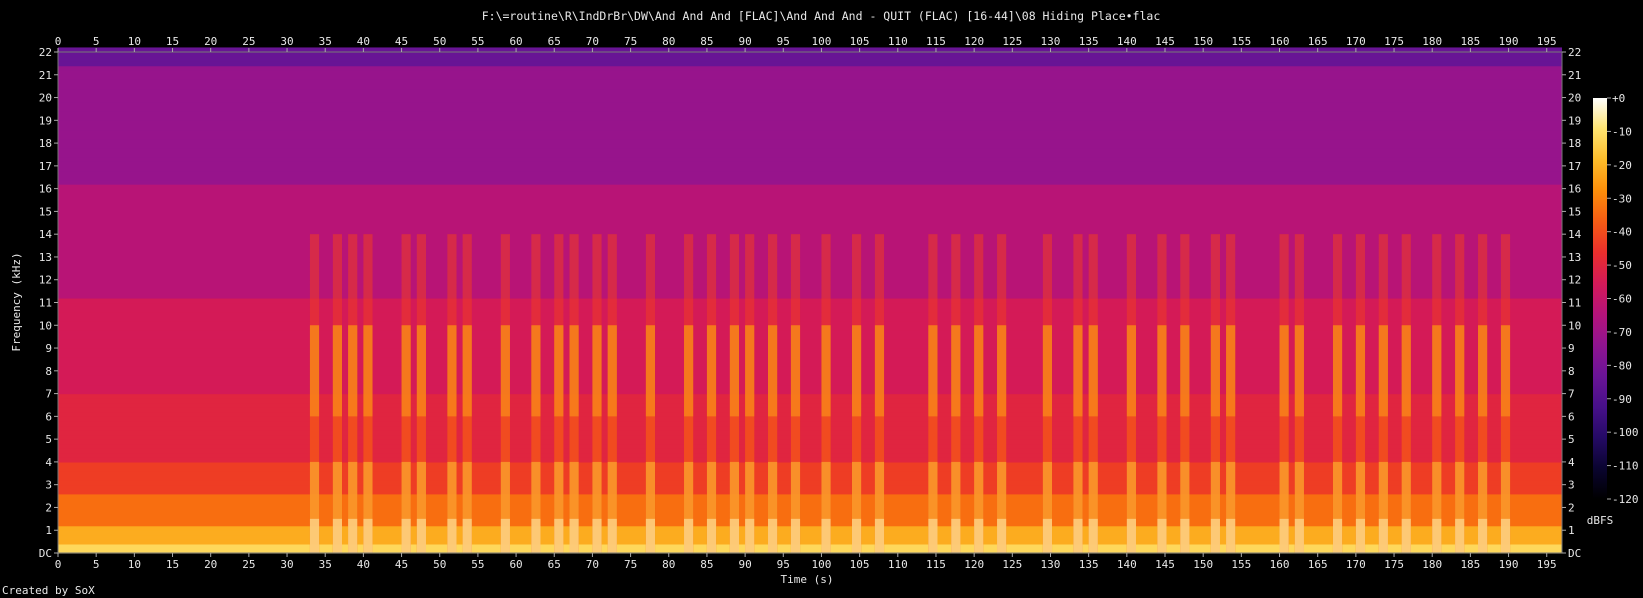  What do you see at coordinates (554, 41) in the screenshot?
I see `x-tick-label: 65` at bounding box center [554, 41].